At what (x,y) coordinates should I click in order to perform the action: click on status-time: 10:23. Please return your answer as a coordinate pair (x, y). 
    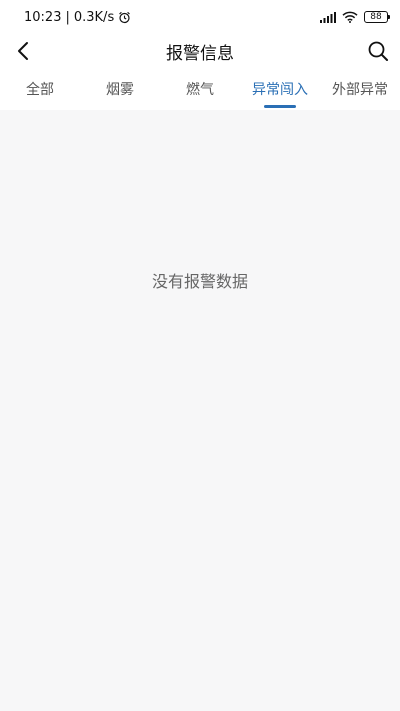
    Looking at the image, I should click on (43, 17).